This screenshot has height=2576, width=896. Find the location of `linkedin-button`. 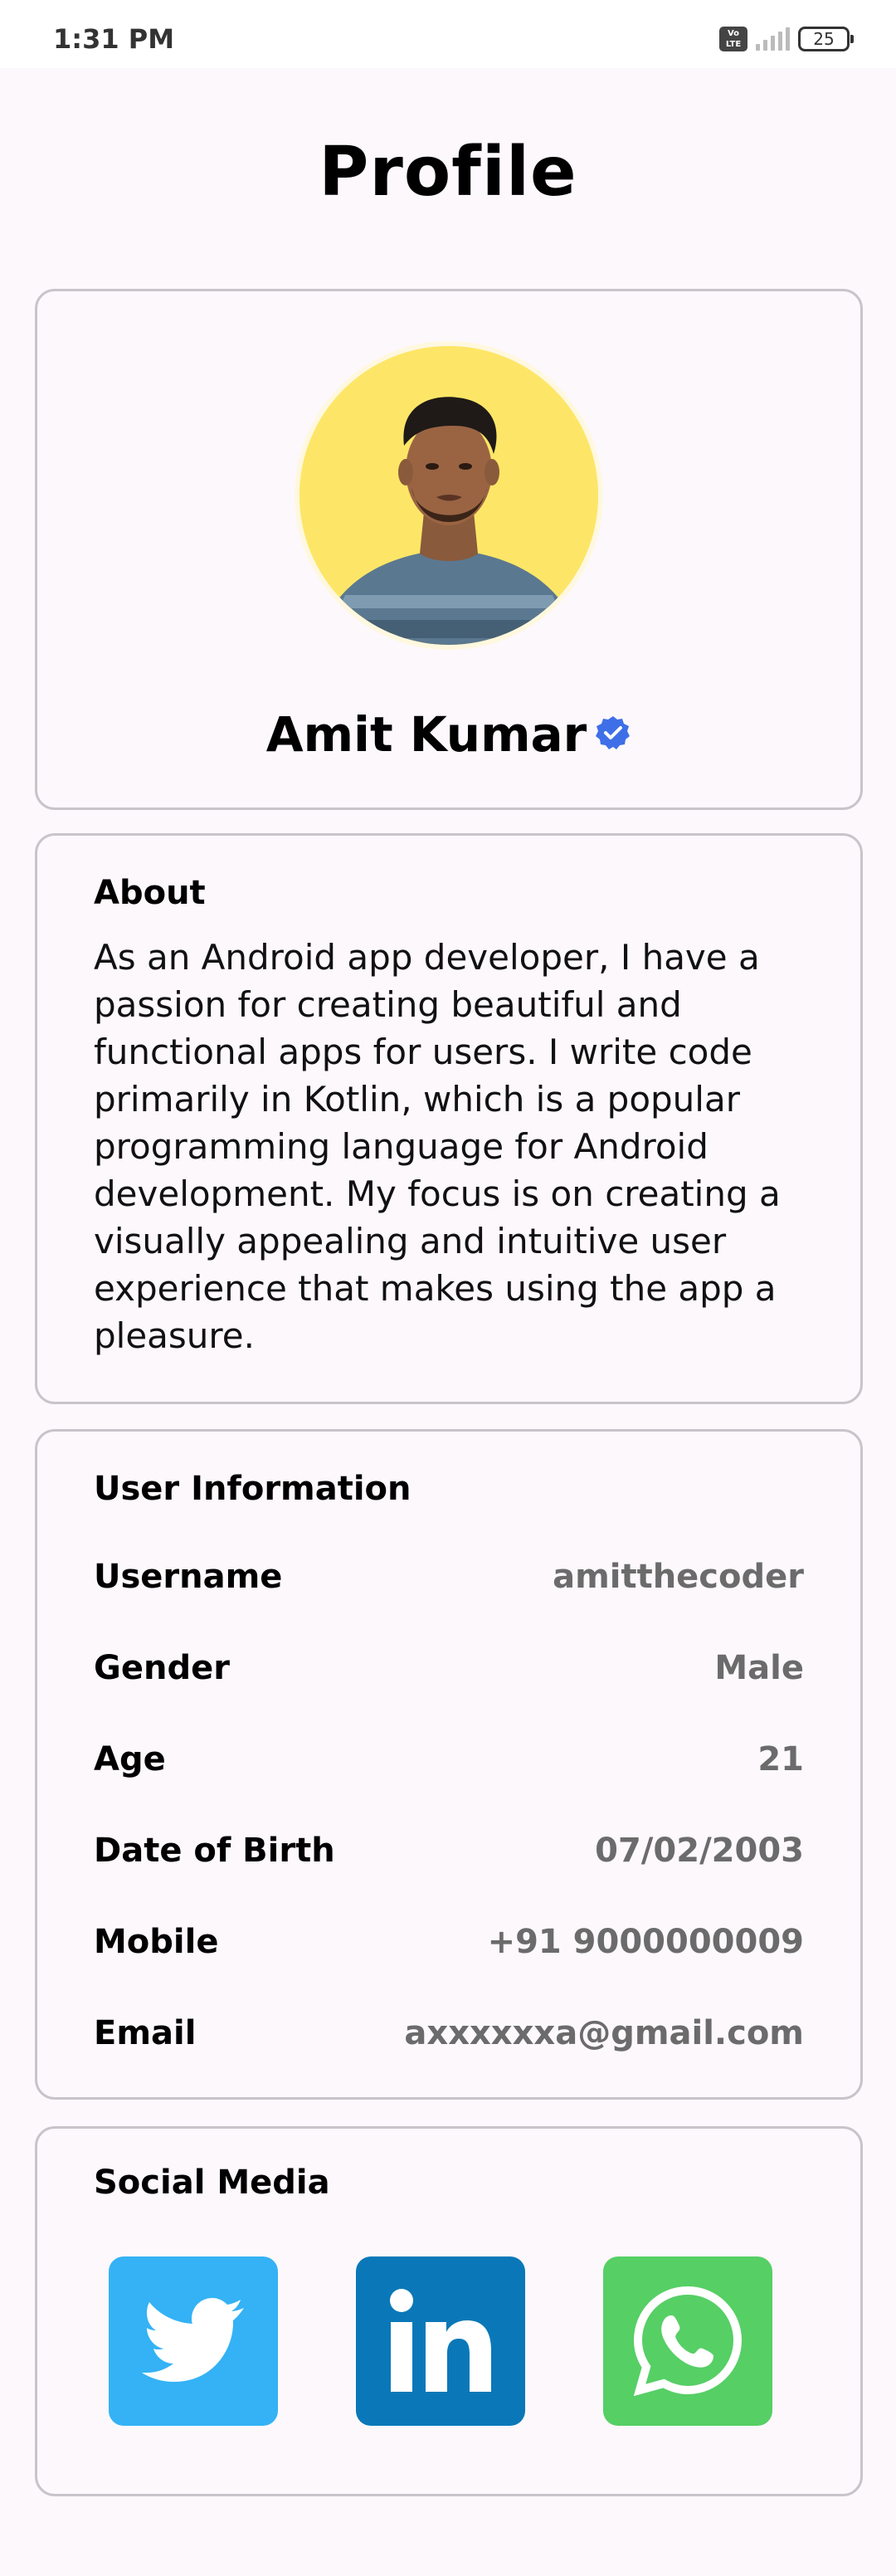

linkedin-button is located at coordinates (440, 2341).